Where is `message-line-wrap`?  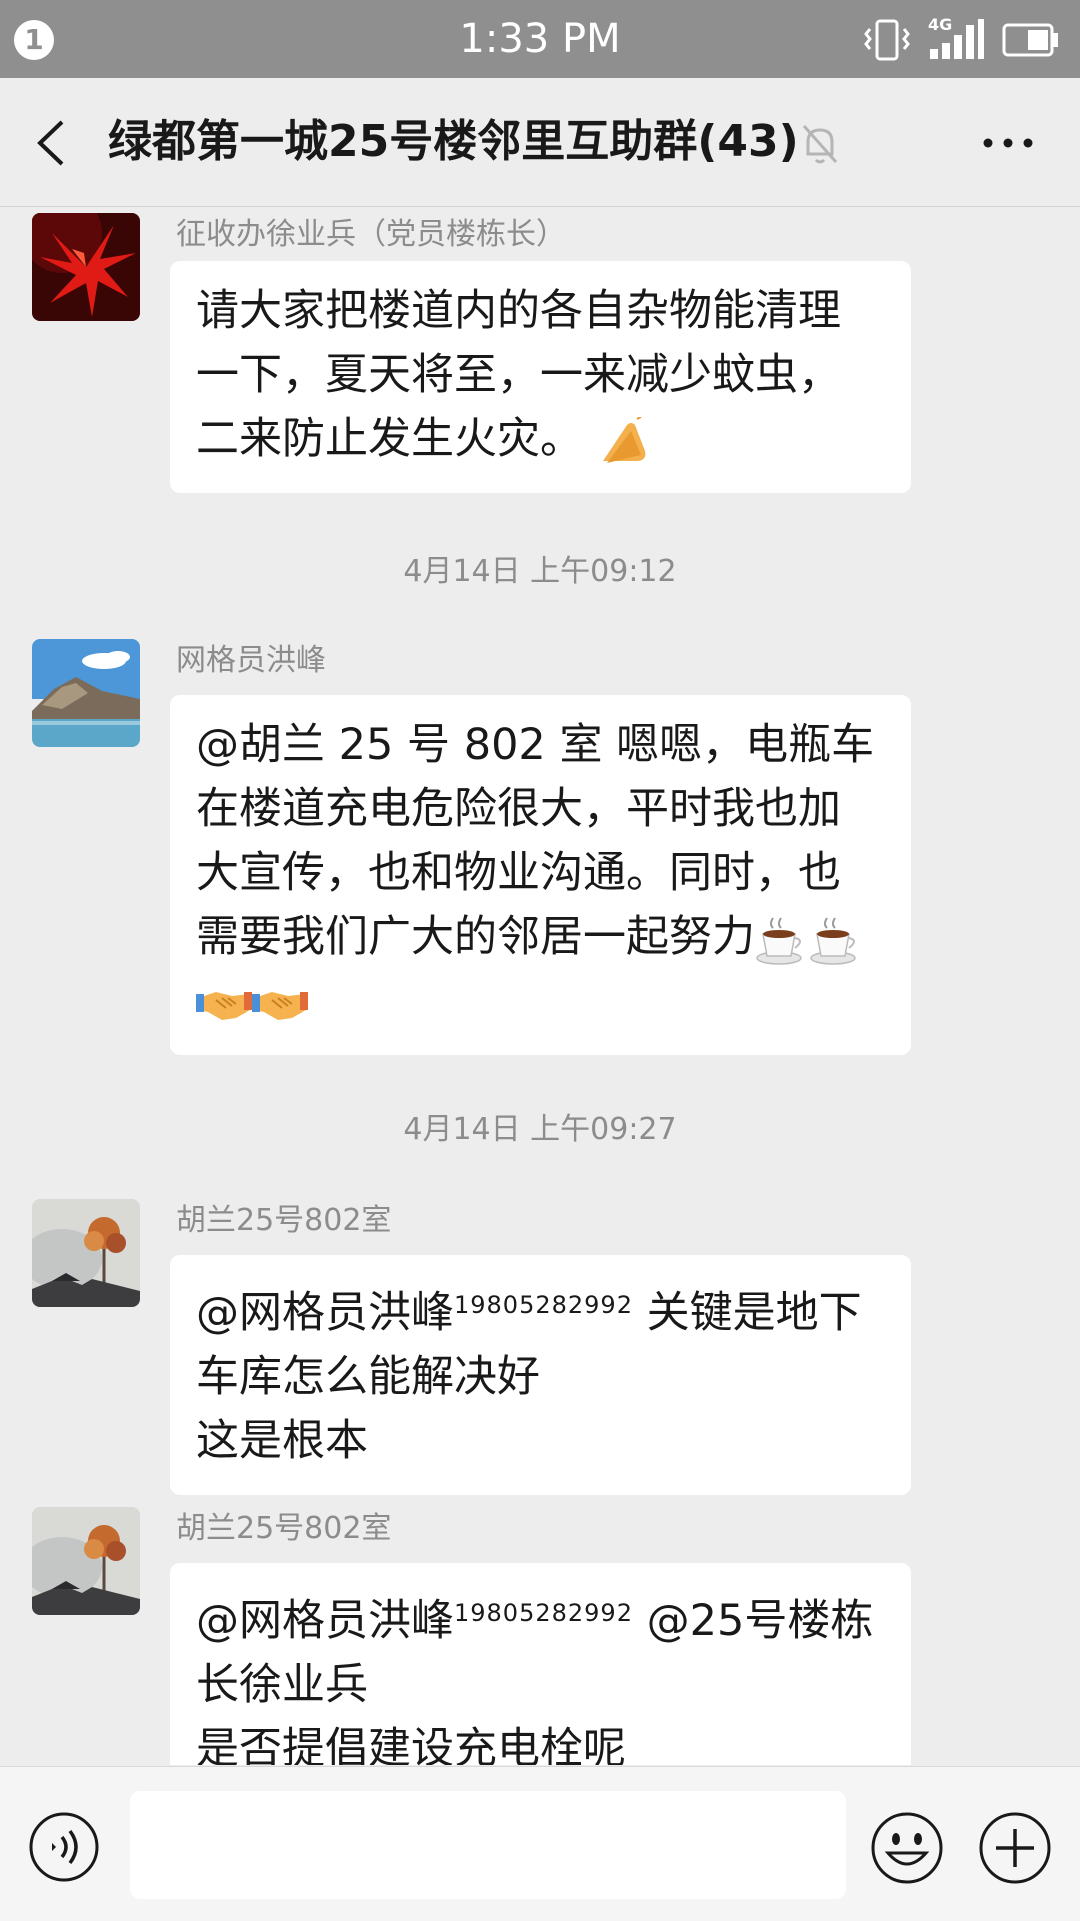
message-line-wrap is located at coordinates (541, 1001).